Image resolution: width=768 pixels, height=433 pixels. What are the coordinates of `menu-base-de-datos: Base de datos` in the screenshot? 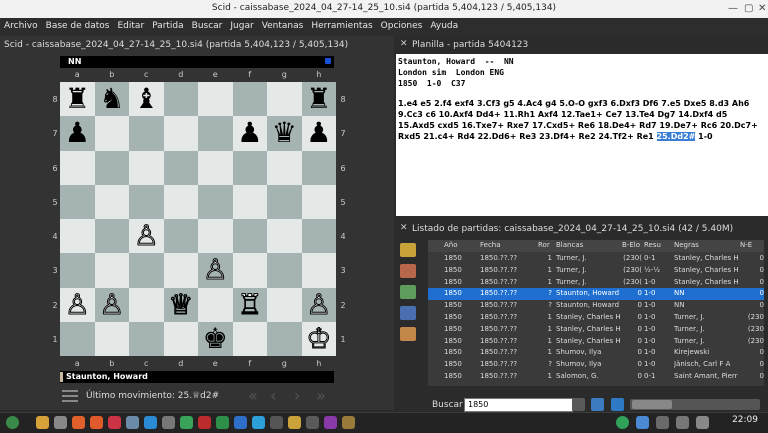 It's located at (78, 24).